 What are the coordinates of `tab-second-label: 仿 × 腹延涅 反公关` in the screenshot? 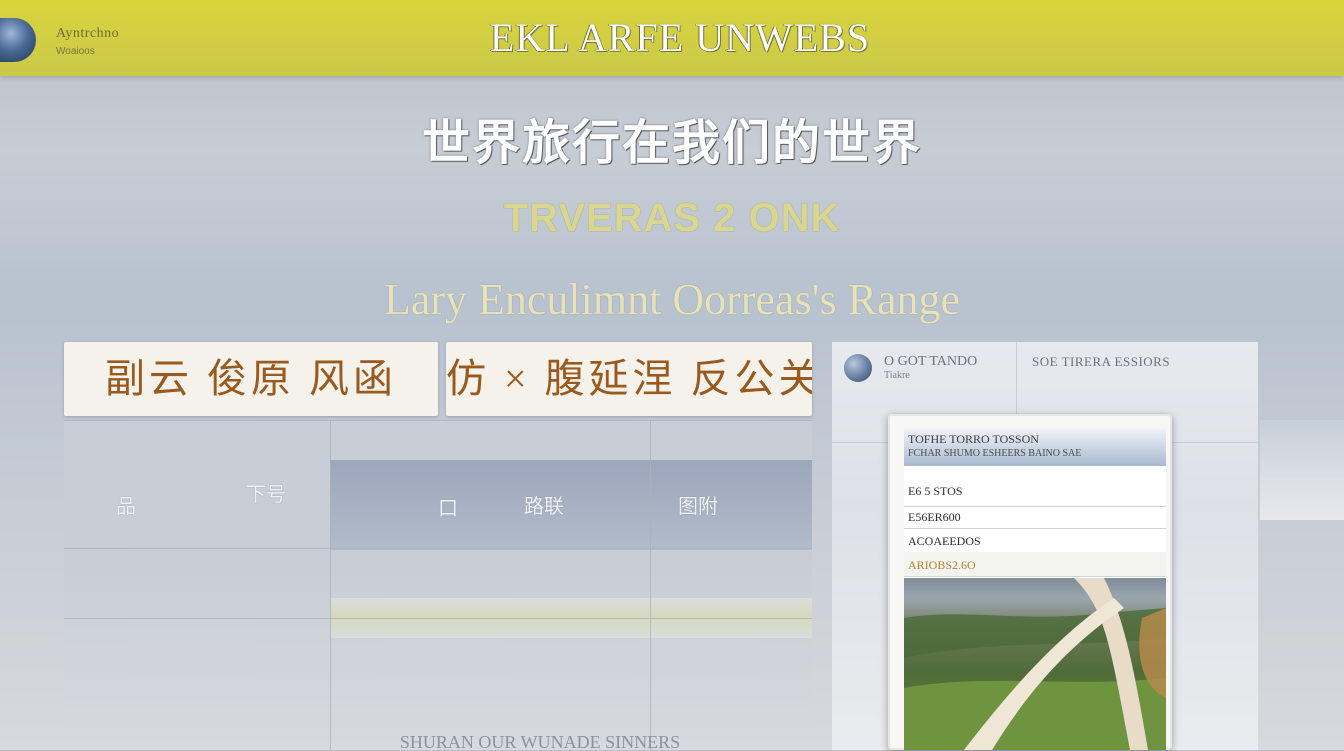 It's located at (629, 378).